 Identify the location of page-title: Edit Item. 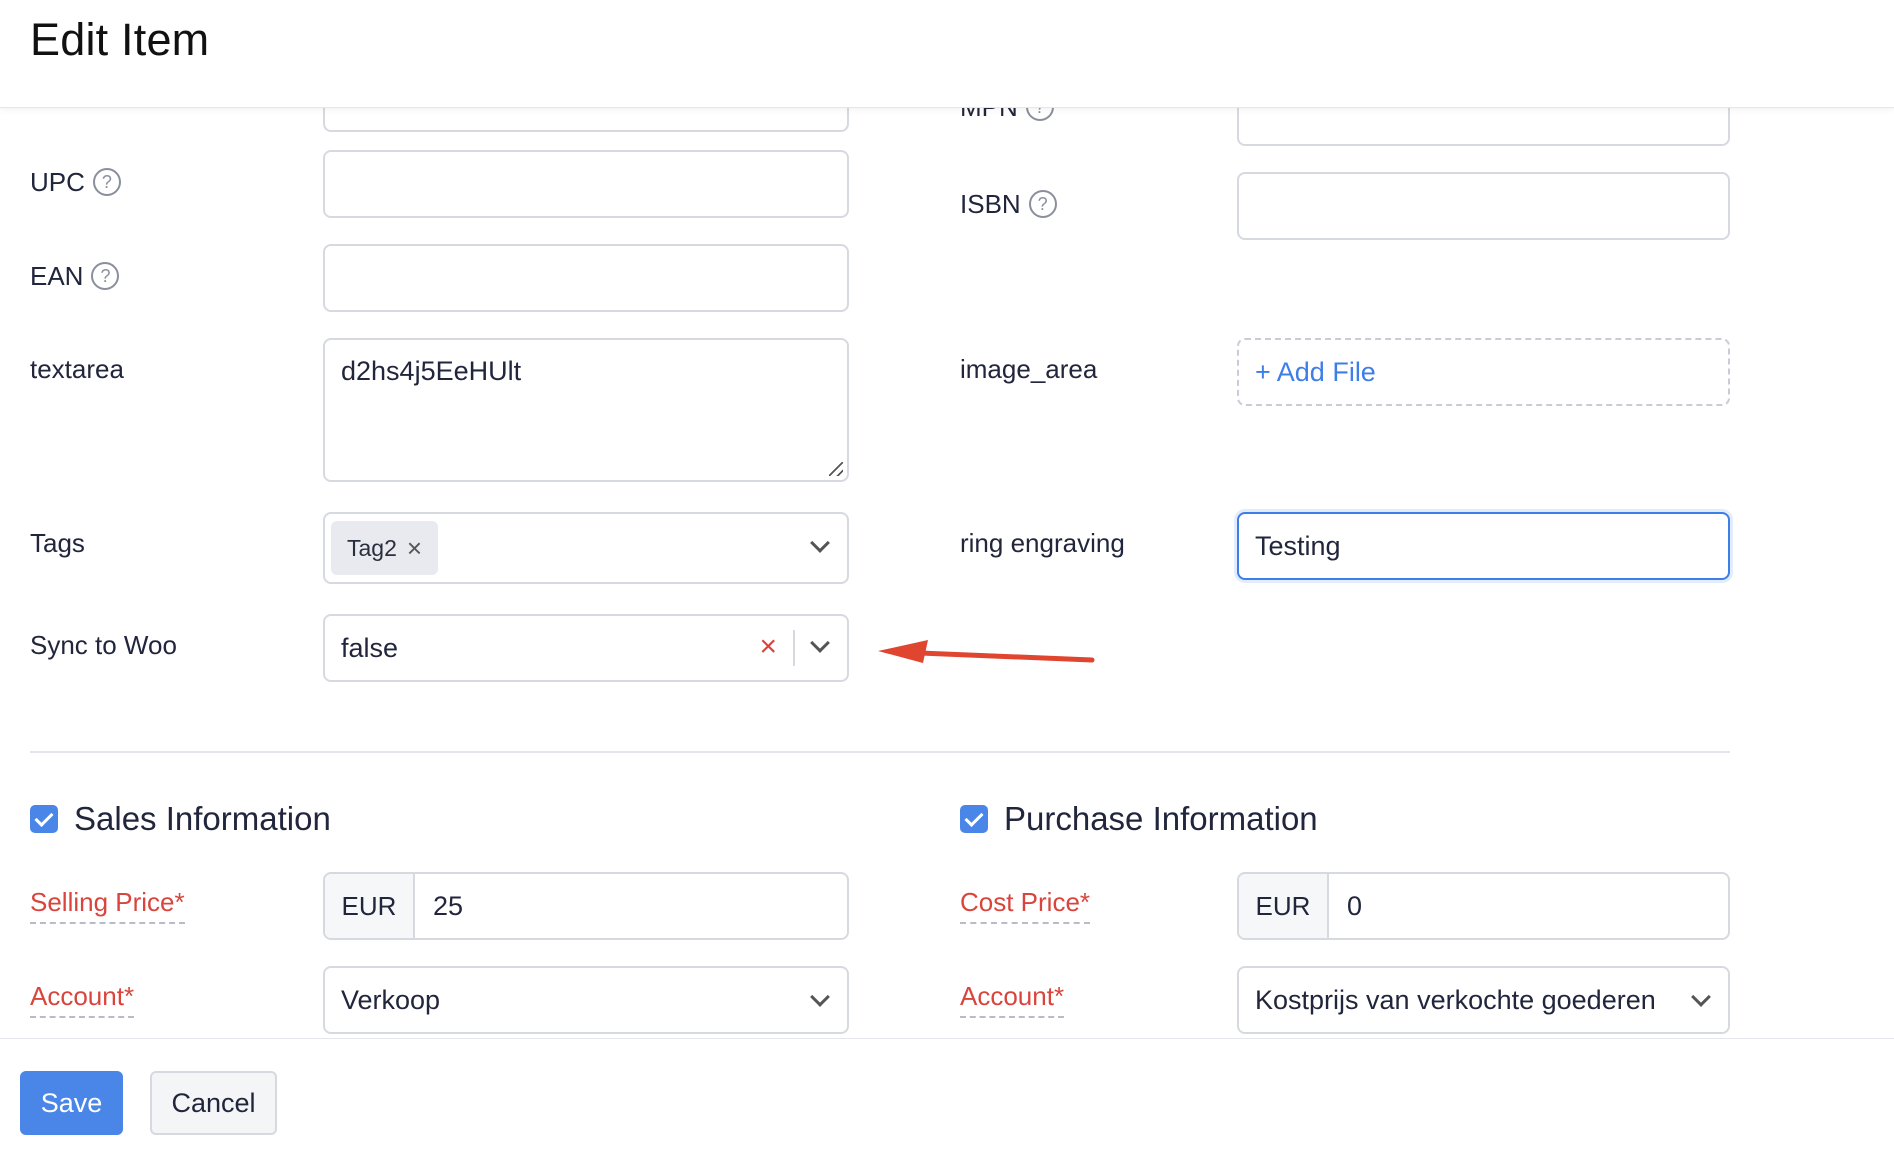
(120, 39).